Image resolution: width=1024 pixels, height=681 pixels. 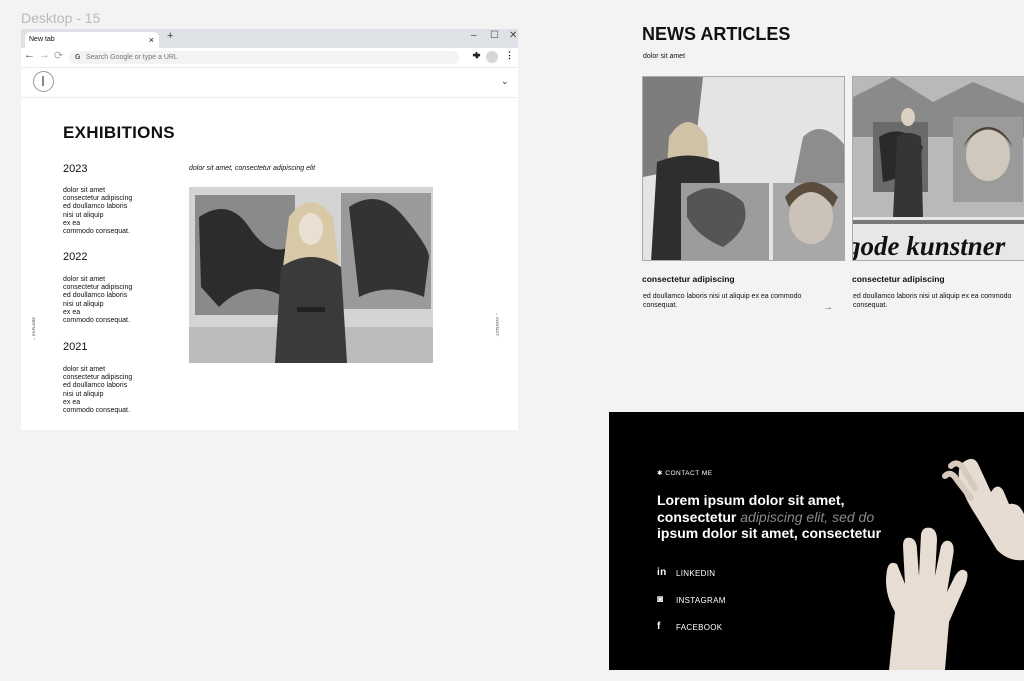 What do you see at coordinates (44, 55) in the screenshot?
I see `forward-icon: →` at bounding box center [44, 55].